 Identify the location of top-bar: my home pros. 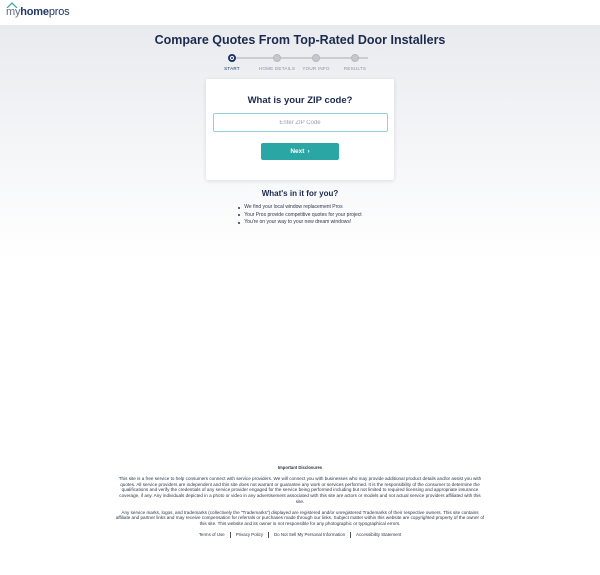
(300, 12).